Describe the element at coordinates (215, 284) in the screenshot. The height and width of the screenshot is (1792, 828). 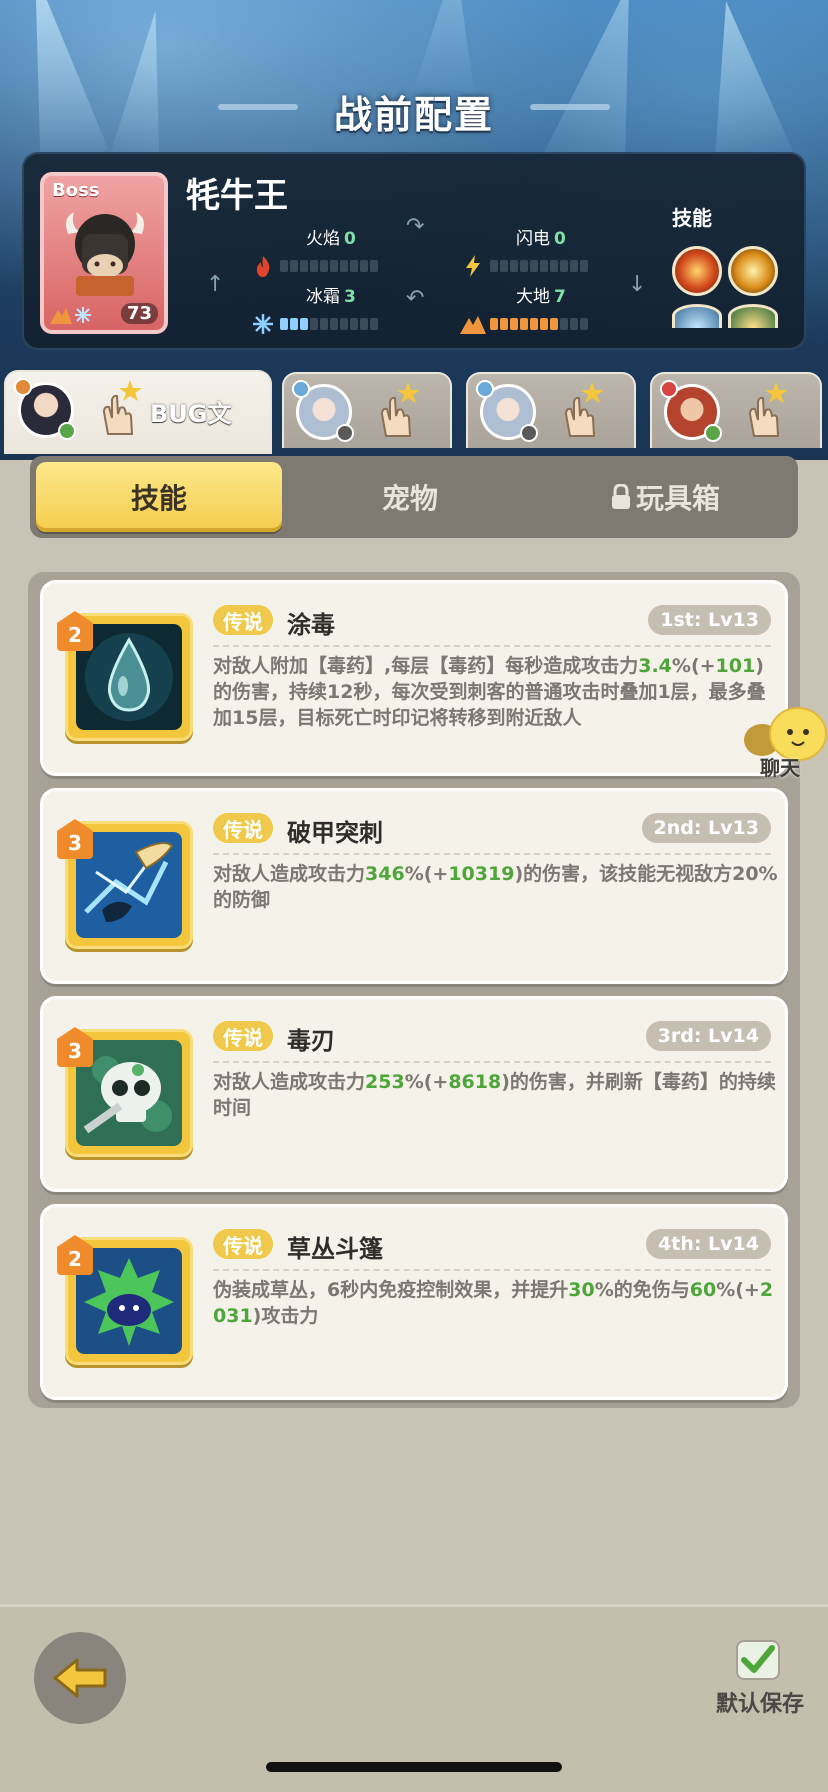
I see `cycle-arrow-icon: ↑` at that location.